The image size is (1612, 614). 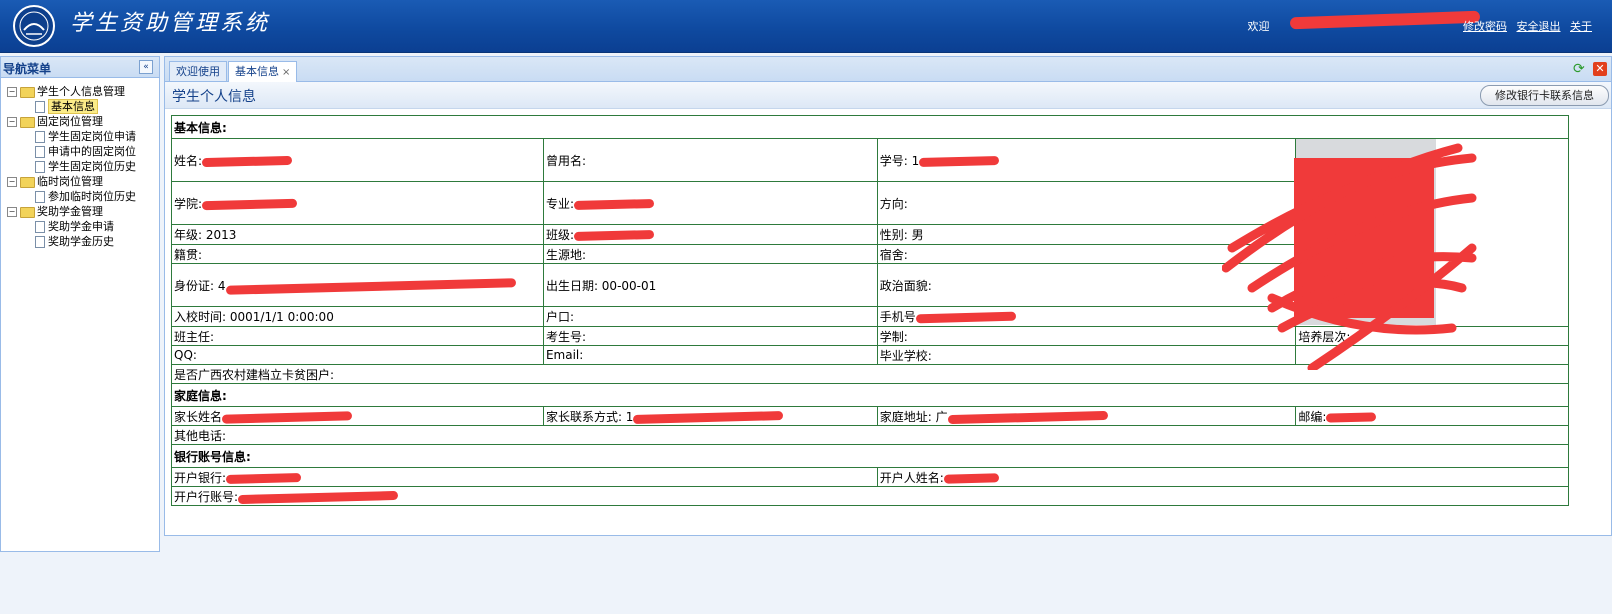 I want to click on tree-group-student-info: − 学生个人信息管理, so click(x=80, y=91).